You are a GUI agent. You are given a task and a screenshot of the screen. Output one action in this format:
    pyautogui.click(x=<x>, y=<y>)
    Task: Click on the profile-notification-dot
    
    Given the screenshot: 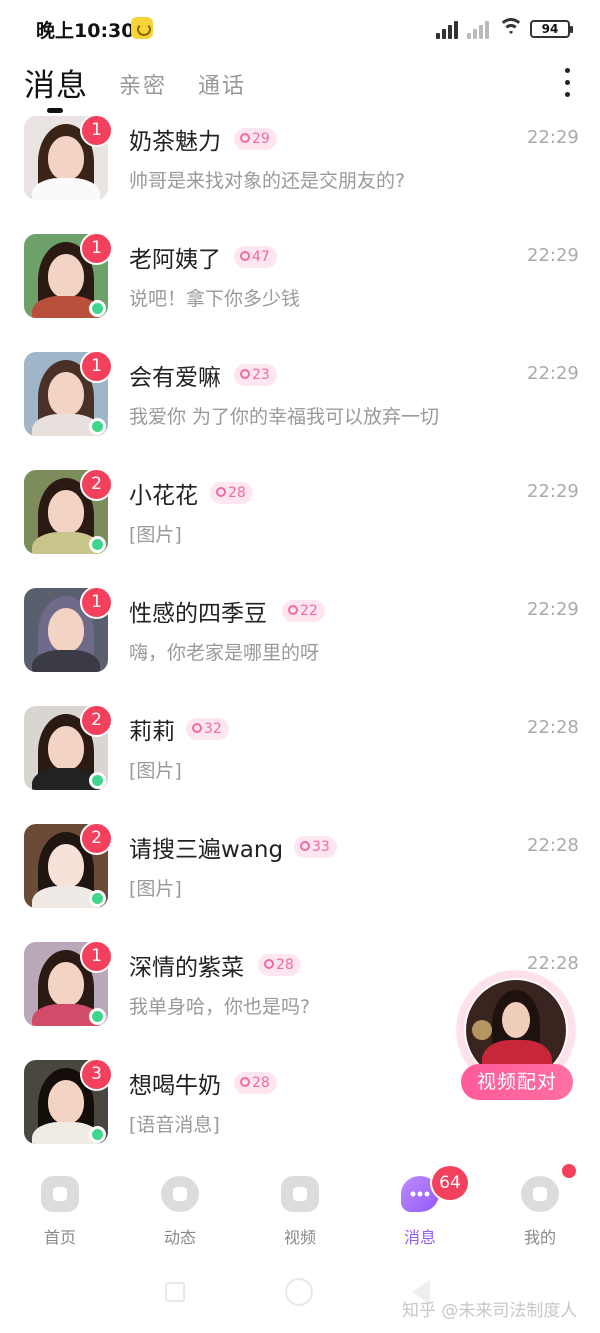 What is the action you would take?
    pyautogui.click(x=569, y=1171)
    